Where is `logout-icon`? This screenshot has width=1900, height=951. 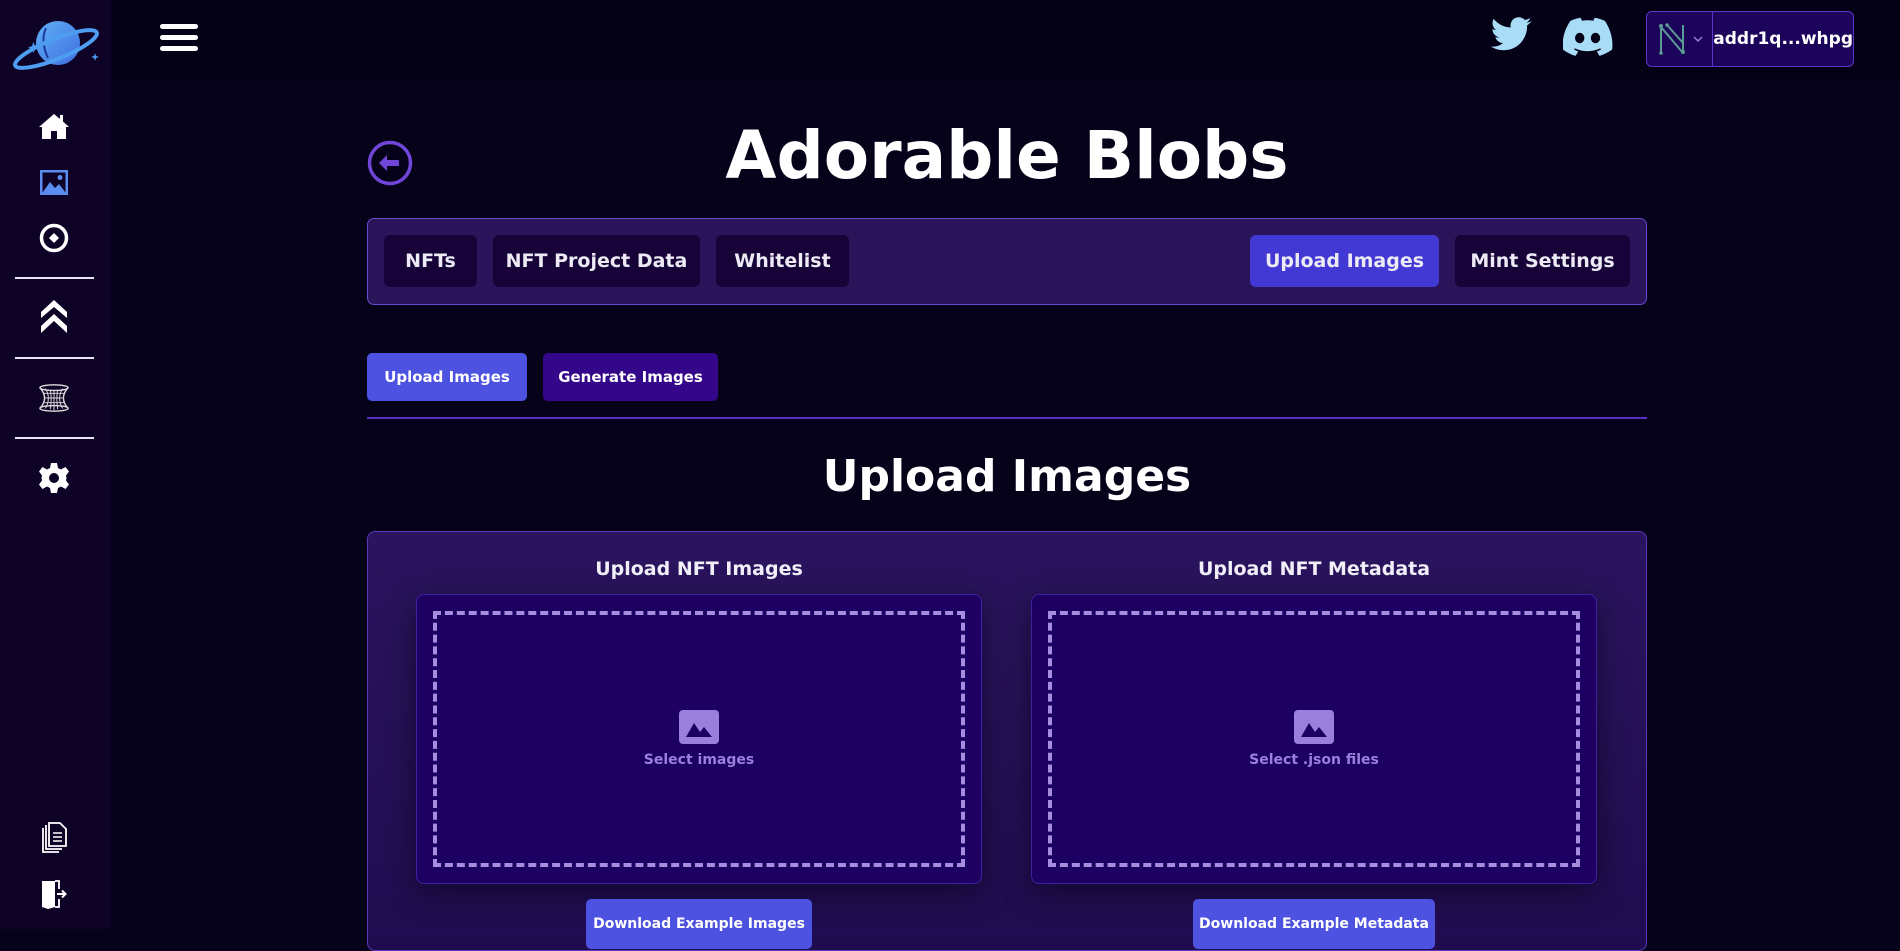
logout-icon is located at coordinates (54, 894).